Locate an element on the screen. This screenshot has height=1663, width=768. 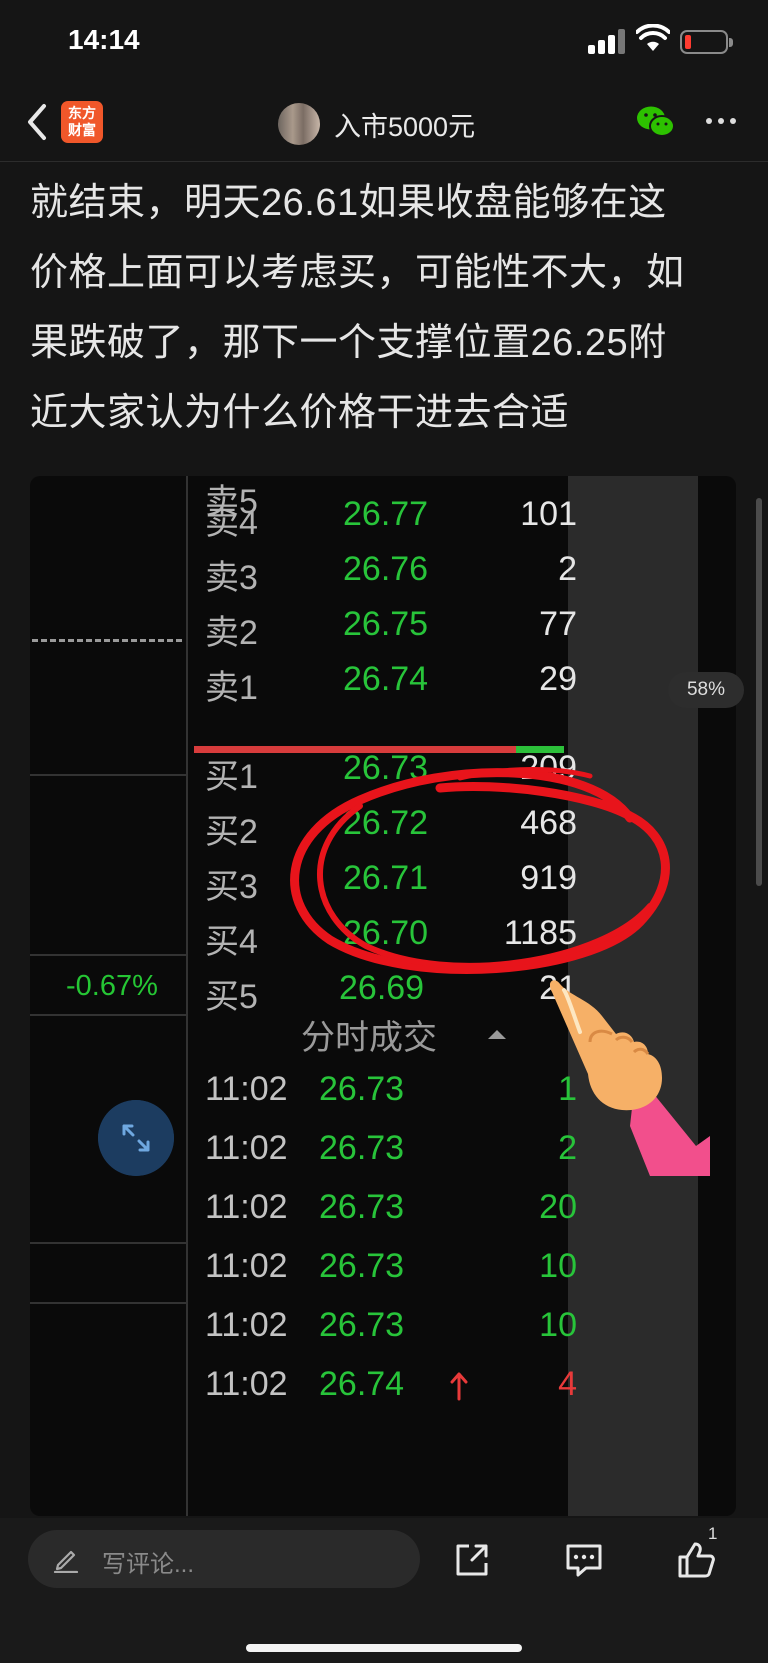
bid-price: 26.69 is located at coordinates (382, 988).